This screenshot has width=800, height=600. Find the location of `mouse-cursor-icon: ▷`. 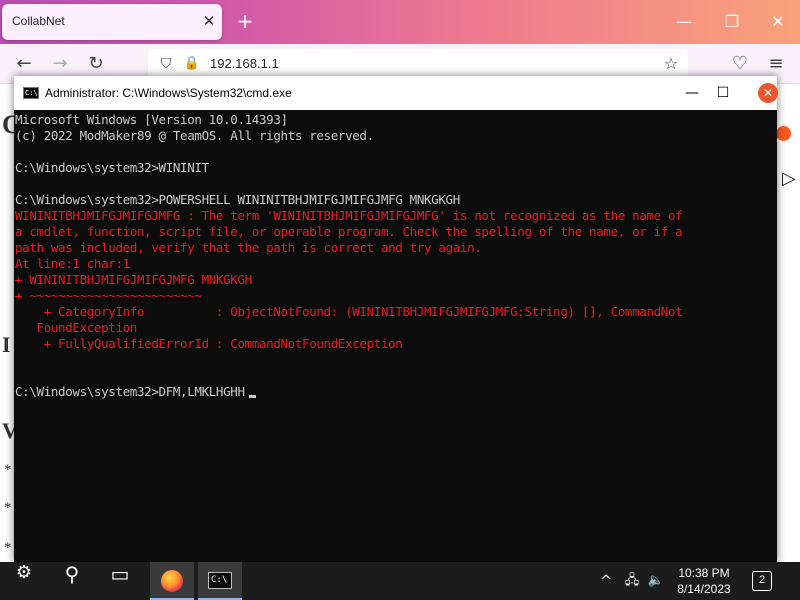

mouse-cursor-icon: ▷ is located at coordinates (789, 178).